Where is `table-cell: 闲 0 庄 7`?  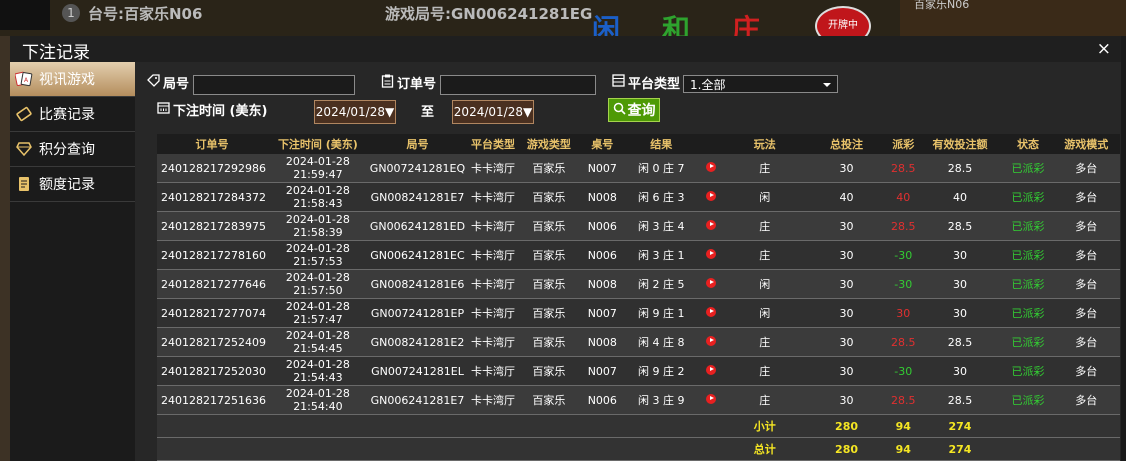 table-cell: 闲 0 庄 7 is located at coordinates (661, 168).